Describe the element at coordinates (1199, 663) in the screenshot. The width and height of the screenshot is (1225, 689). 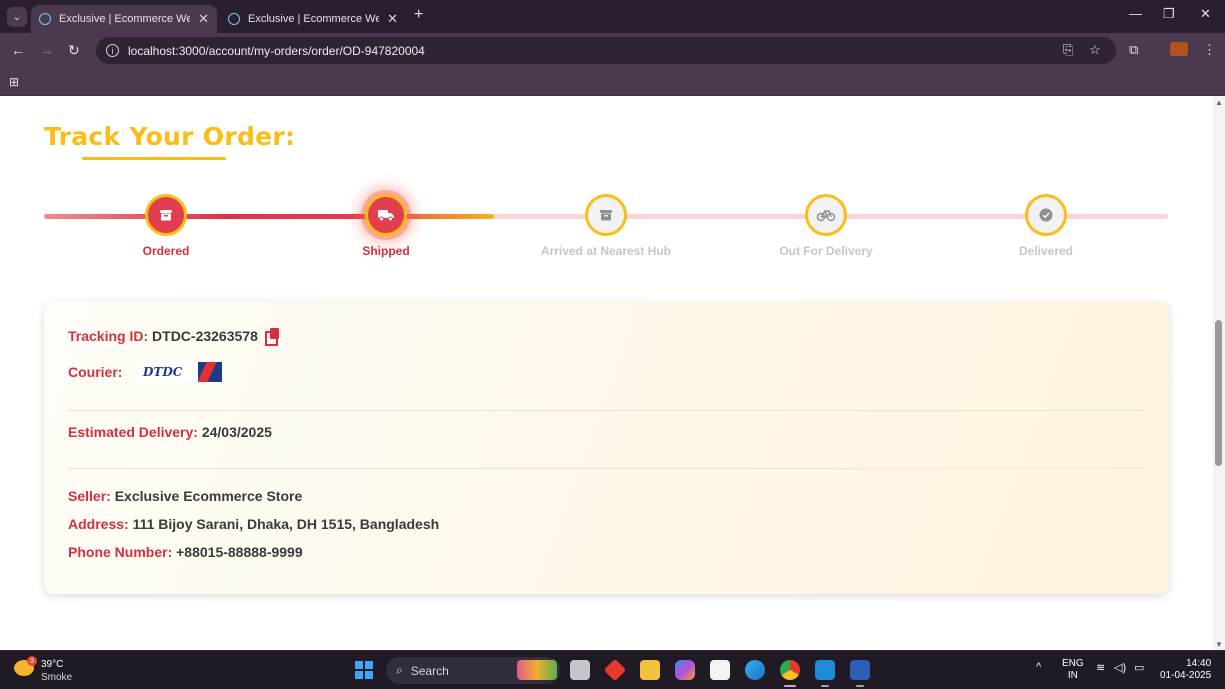
I see `clock-time: 14:40` at that location.